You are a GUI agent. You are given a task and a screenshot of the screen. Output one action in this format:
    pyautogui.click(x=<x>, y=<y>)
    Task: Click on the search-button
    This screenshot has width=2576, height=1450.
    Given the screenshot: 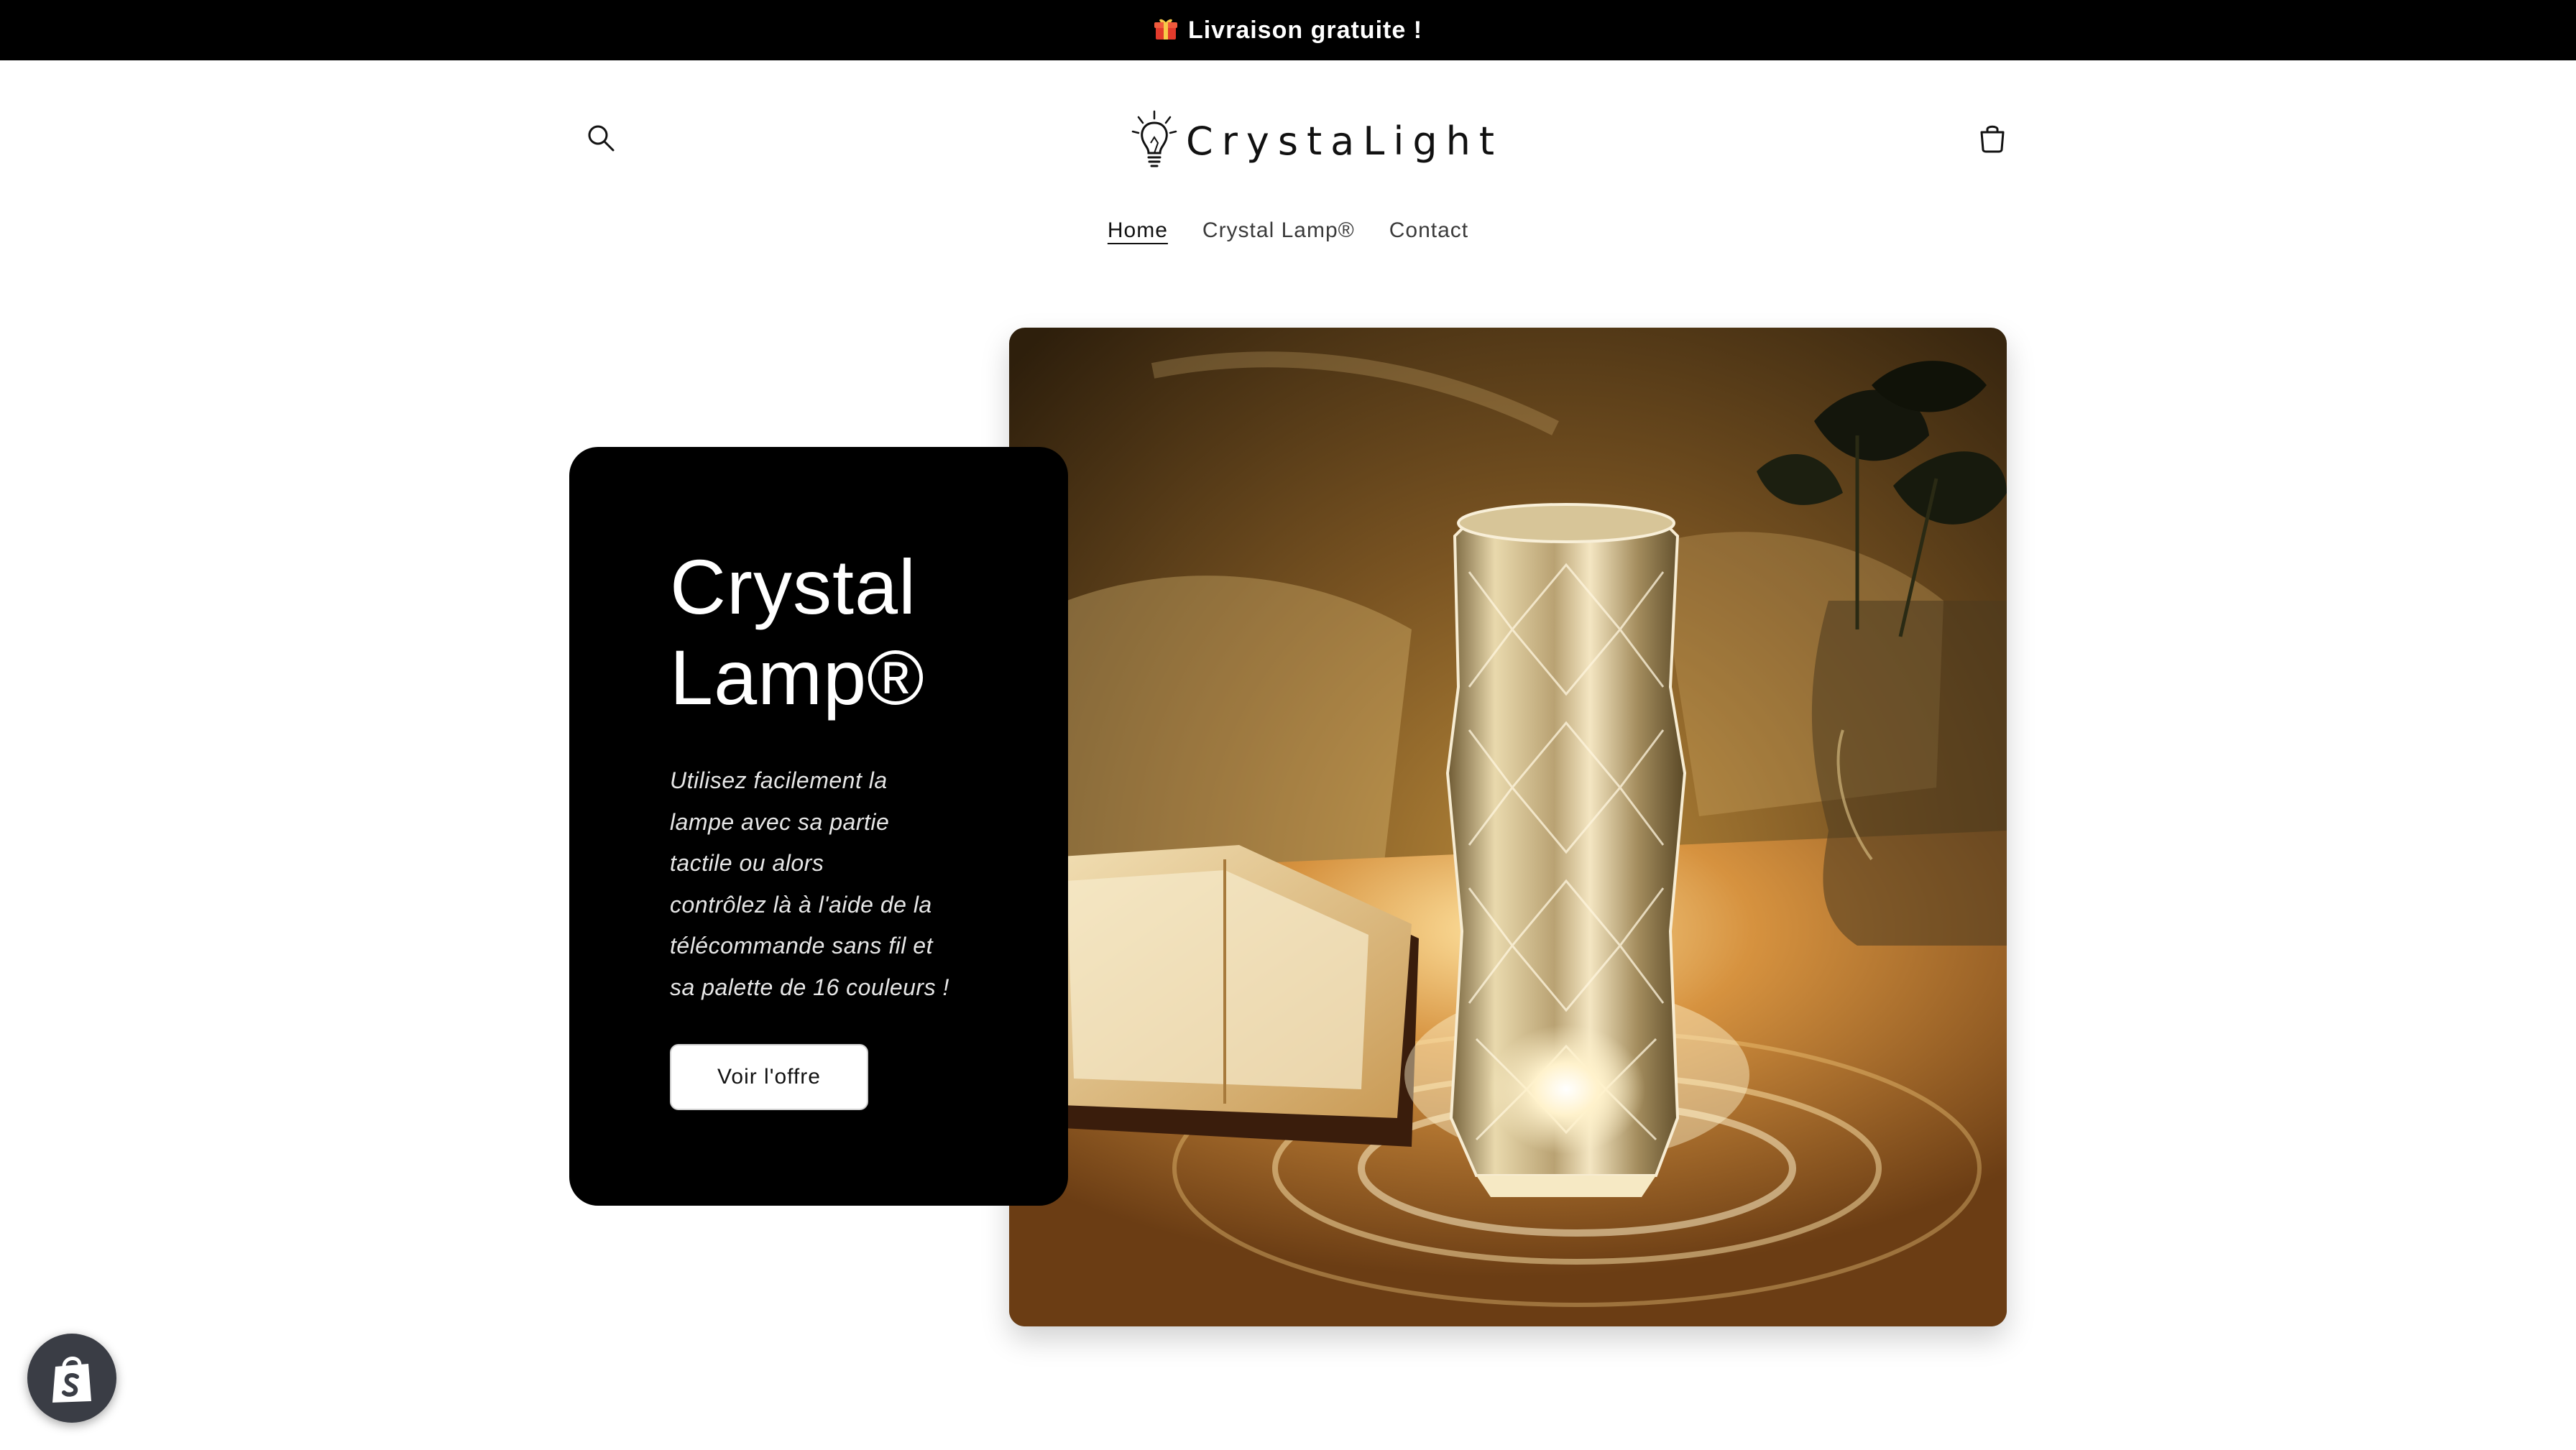 What is the action you would take?
    pyautogui.click(x=601, y=138)
    